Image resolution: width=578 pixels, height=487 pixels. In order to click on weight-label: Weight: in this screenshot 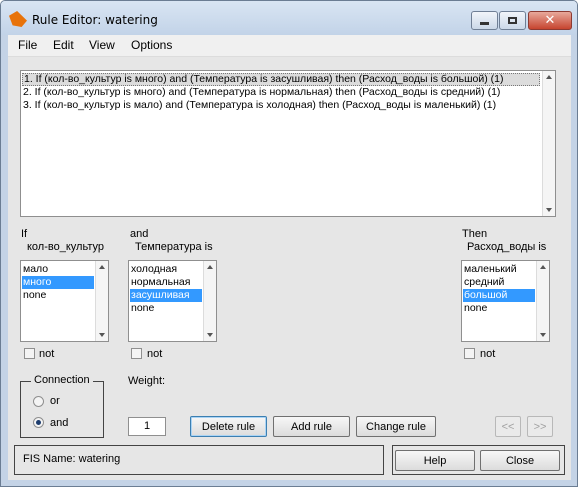, I will do `click(147, 381)`.